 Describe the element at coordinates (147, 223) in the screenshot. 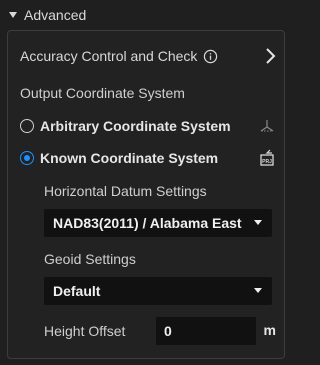

I see `selected-value: NAD83(2011) / Alabama East` at that location.